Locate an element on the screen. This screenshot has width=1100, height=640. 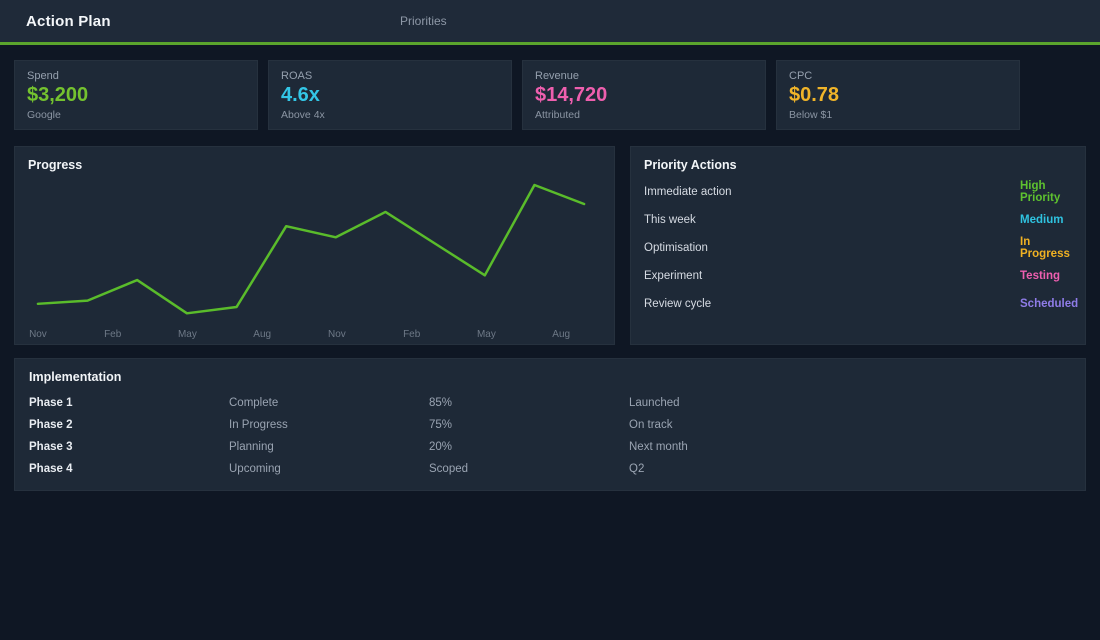
phase-status: Upcoming is located at coordinates (255, 469).